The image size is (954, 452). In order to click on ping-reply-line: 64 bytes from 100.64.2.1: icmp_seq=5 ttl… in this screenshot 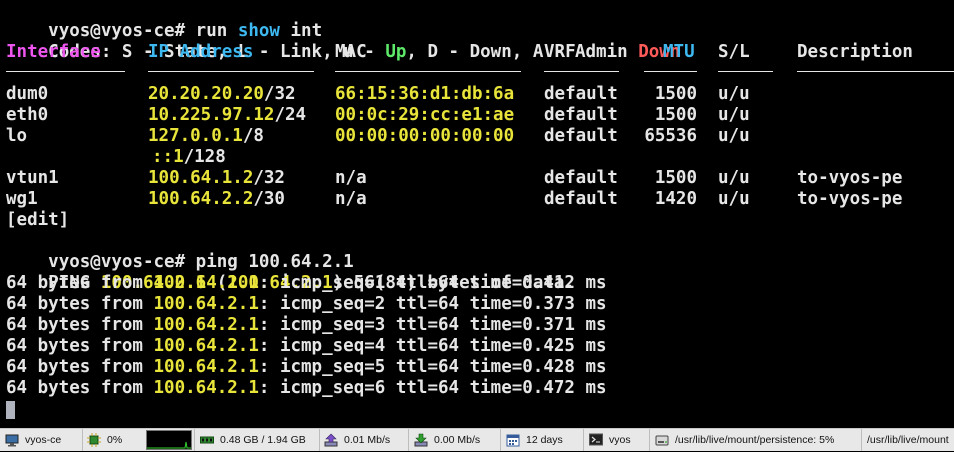, I will do `click(306, 367)`.